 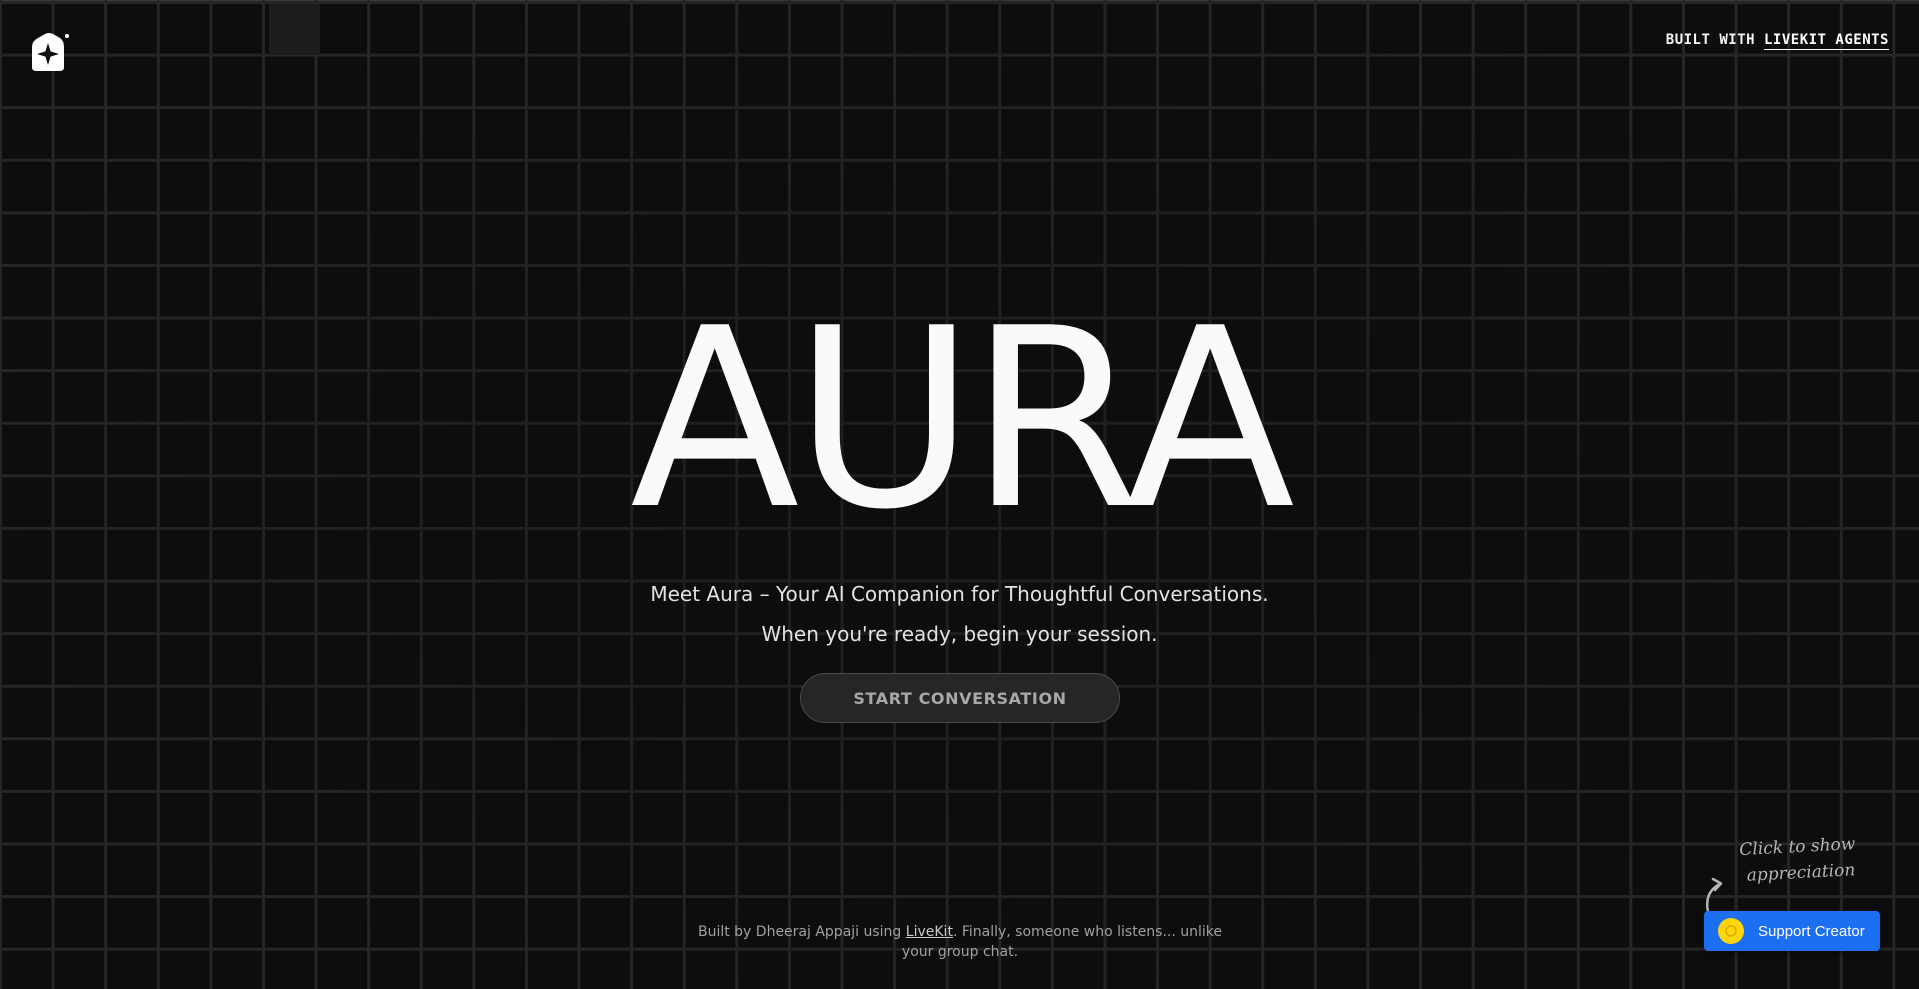 What do you see at coordinates (1800, 860) in the screenshot?
I see `appreciation-hint: Click to show appreciation` at bounding box center [1800, 860].